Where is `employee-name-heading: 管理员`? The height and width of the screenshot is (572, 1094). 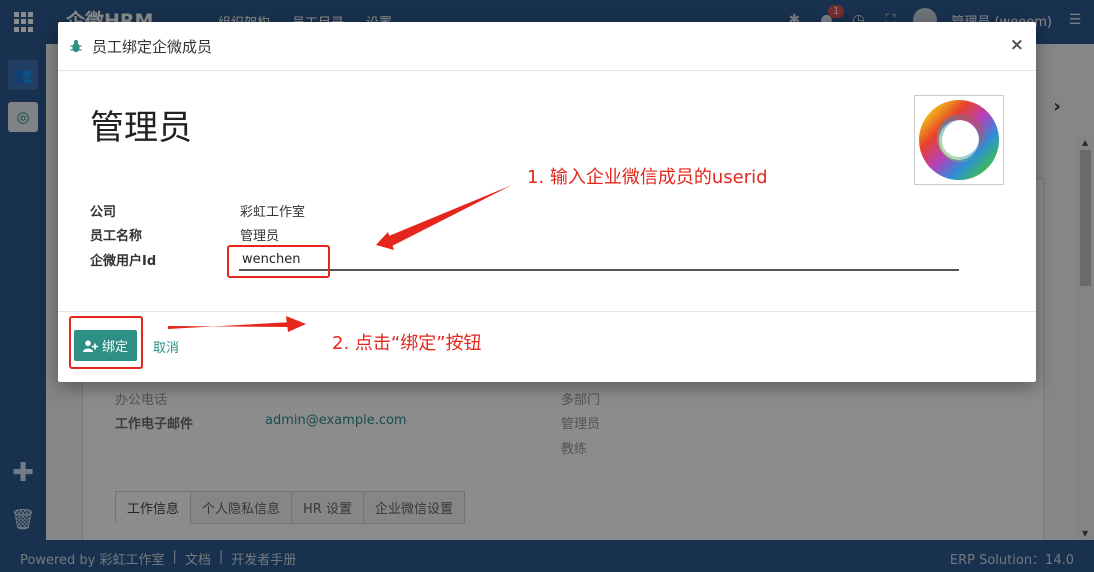 employee-name-heading: 管理员 is located at coordinates (141, 128).